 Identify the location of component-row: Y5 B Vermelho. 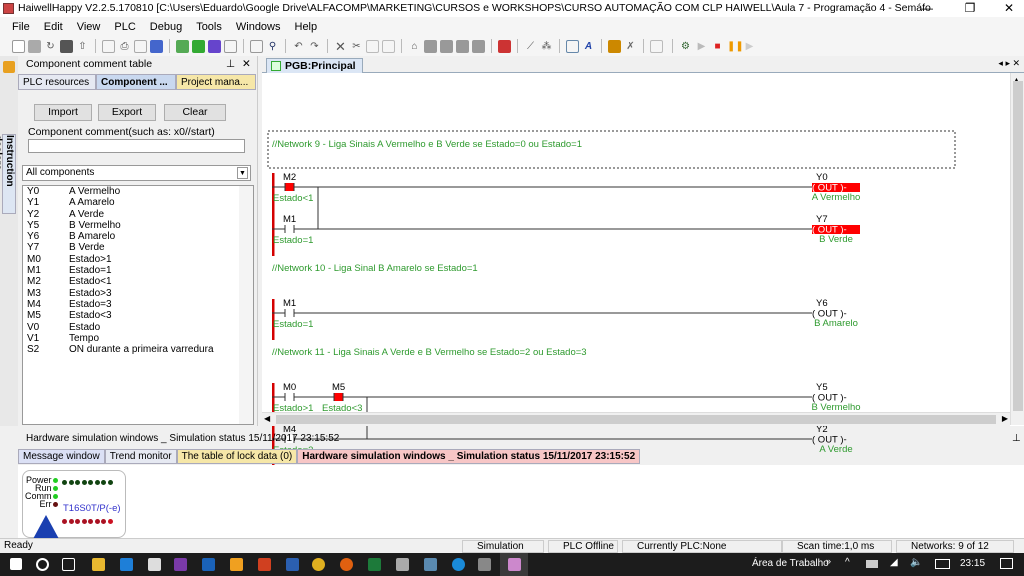
(138, 225).